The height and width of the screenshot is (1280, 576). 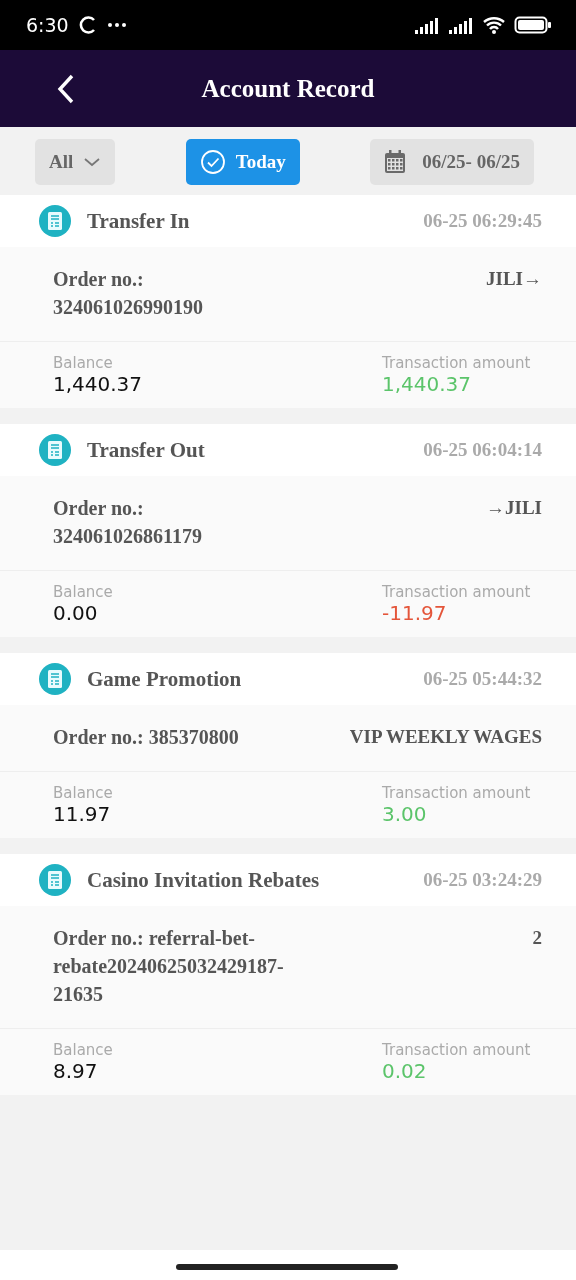 I want to click on type-dropdown: All, so click(x=75, y=162).